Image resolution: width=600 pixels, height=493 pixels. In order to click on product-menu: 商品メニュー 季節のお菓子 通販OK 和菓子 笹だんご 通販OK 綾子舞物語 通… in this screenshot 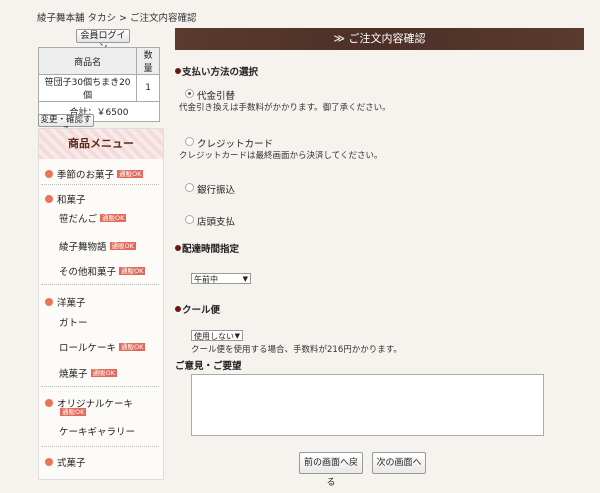, I will do `click(101, 304)`.